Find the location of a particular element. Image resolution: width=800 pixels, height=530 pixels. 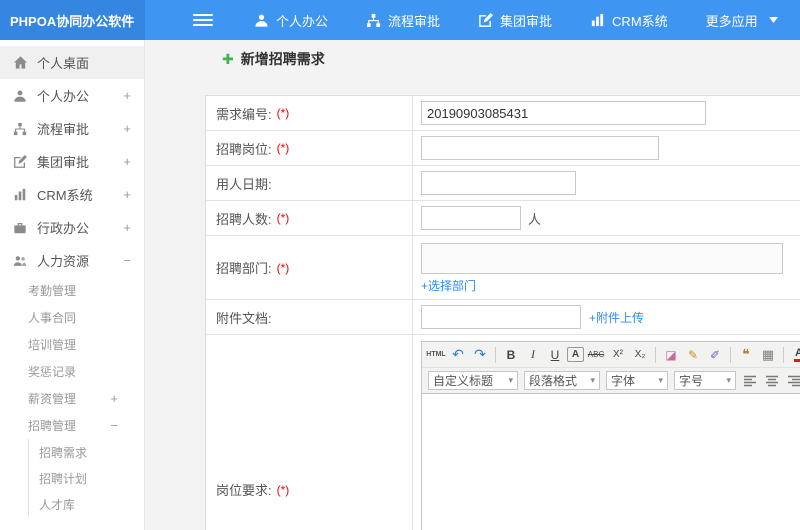

sidebar-item-admin-office: 行政办公 + is located at coordinates (72, 227).